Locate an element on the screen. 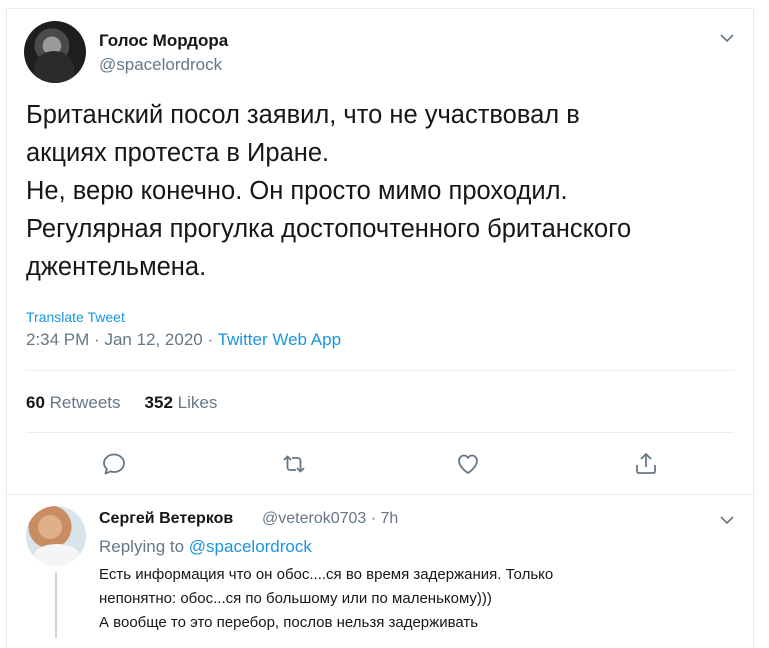  tweet-meta: 2:34 PM · Jan 12, 2020 · Twitter Web App is located at coordinates (183, 340).